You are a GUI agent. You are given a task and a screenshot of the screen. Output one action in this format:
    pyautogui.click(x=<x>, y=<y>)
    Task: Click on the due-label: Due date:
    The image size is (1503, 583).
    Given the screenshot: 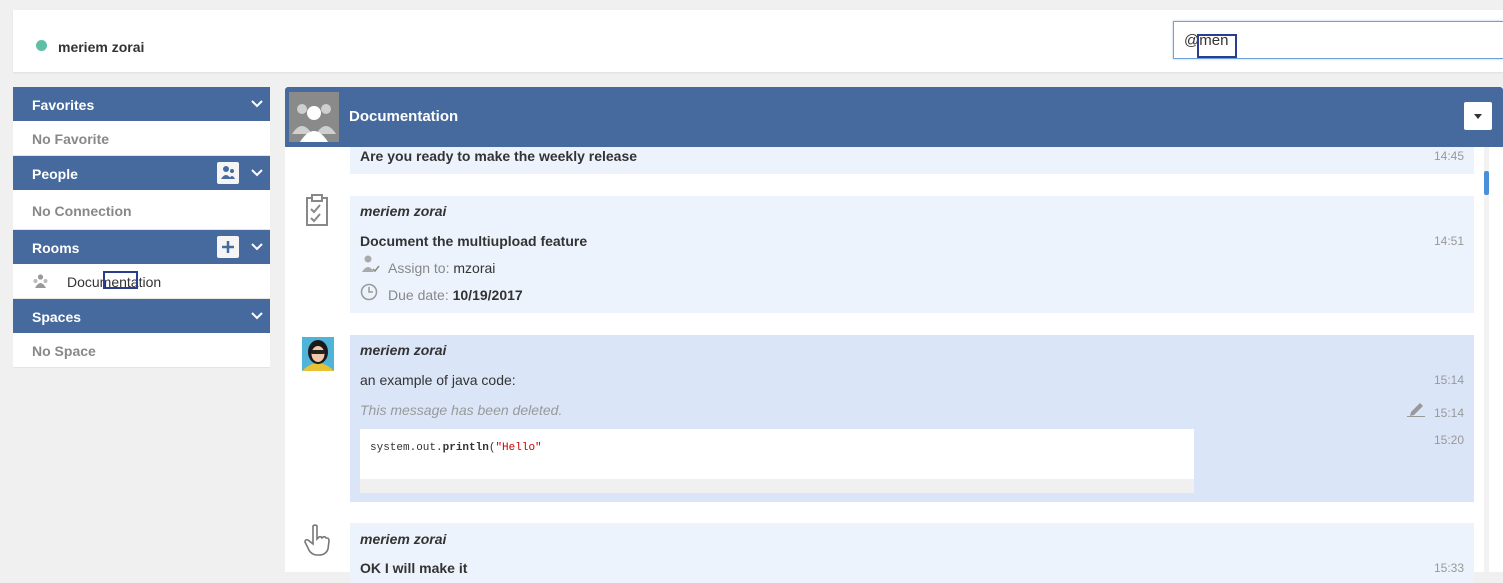 What is the action you would take?
    pyautogui.click(x=418, y=295)
    